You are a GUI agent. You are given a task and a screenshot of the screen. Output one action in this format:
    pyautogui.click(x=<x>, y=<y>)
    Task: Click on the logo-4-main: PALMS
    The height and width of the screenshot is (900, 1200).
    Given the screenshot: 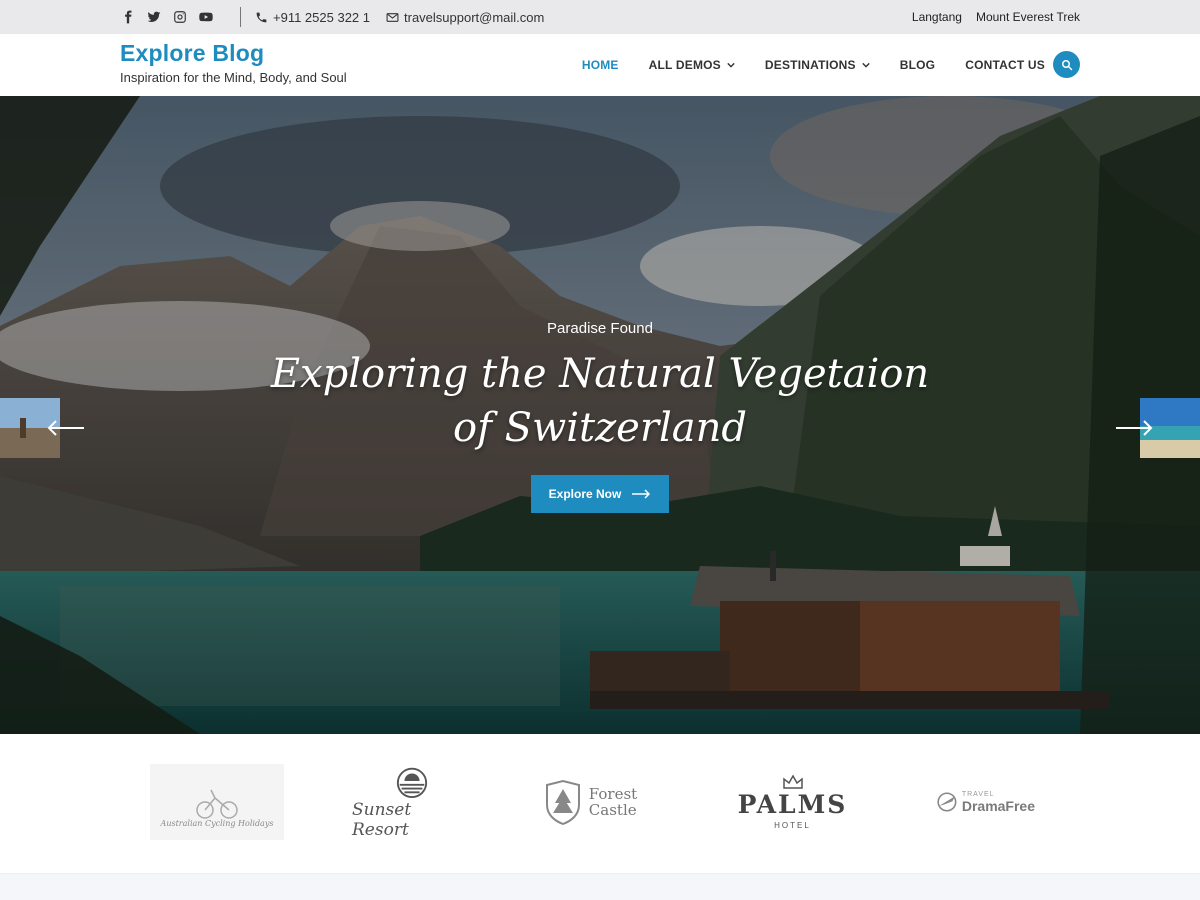 What is the action you would take?
    pyautogui.click(x=792, y=804)
    